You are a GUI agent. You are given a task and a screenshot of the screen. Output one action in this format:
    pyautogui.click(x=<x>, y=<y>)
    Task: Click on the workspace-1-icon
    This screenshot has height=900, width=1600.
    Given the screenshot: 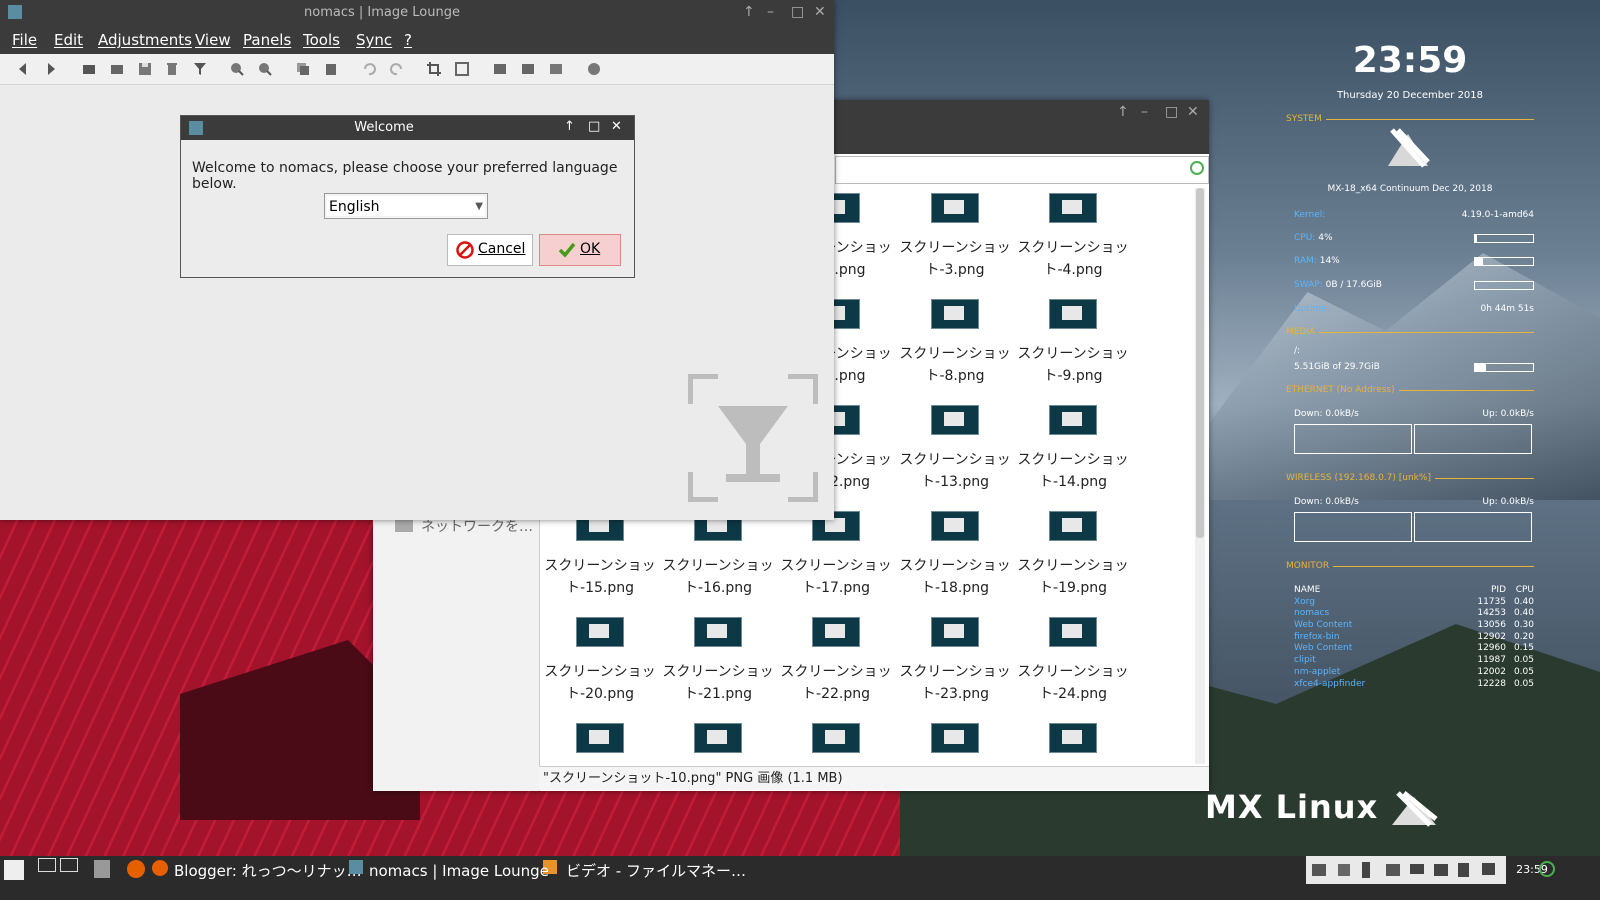 What is the action you would take?
    pyautogui.click(x=47, y=865)
    